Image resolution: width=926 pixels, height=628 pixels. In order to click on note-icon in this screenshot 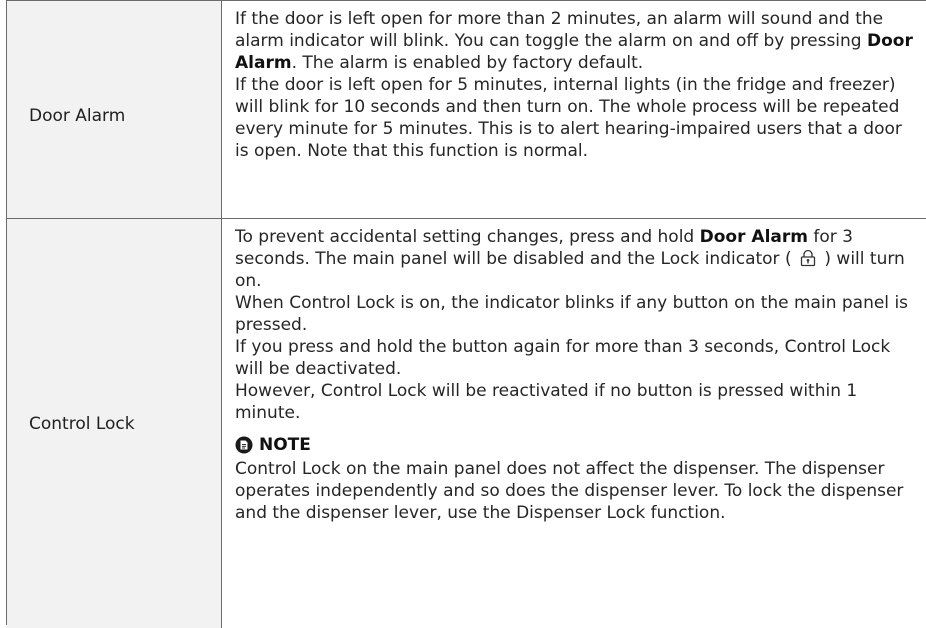, I will do `click(244, 445)`.